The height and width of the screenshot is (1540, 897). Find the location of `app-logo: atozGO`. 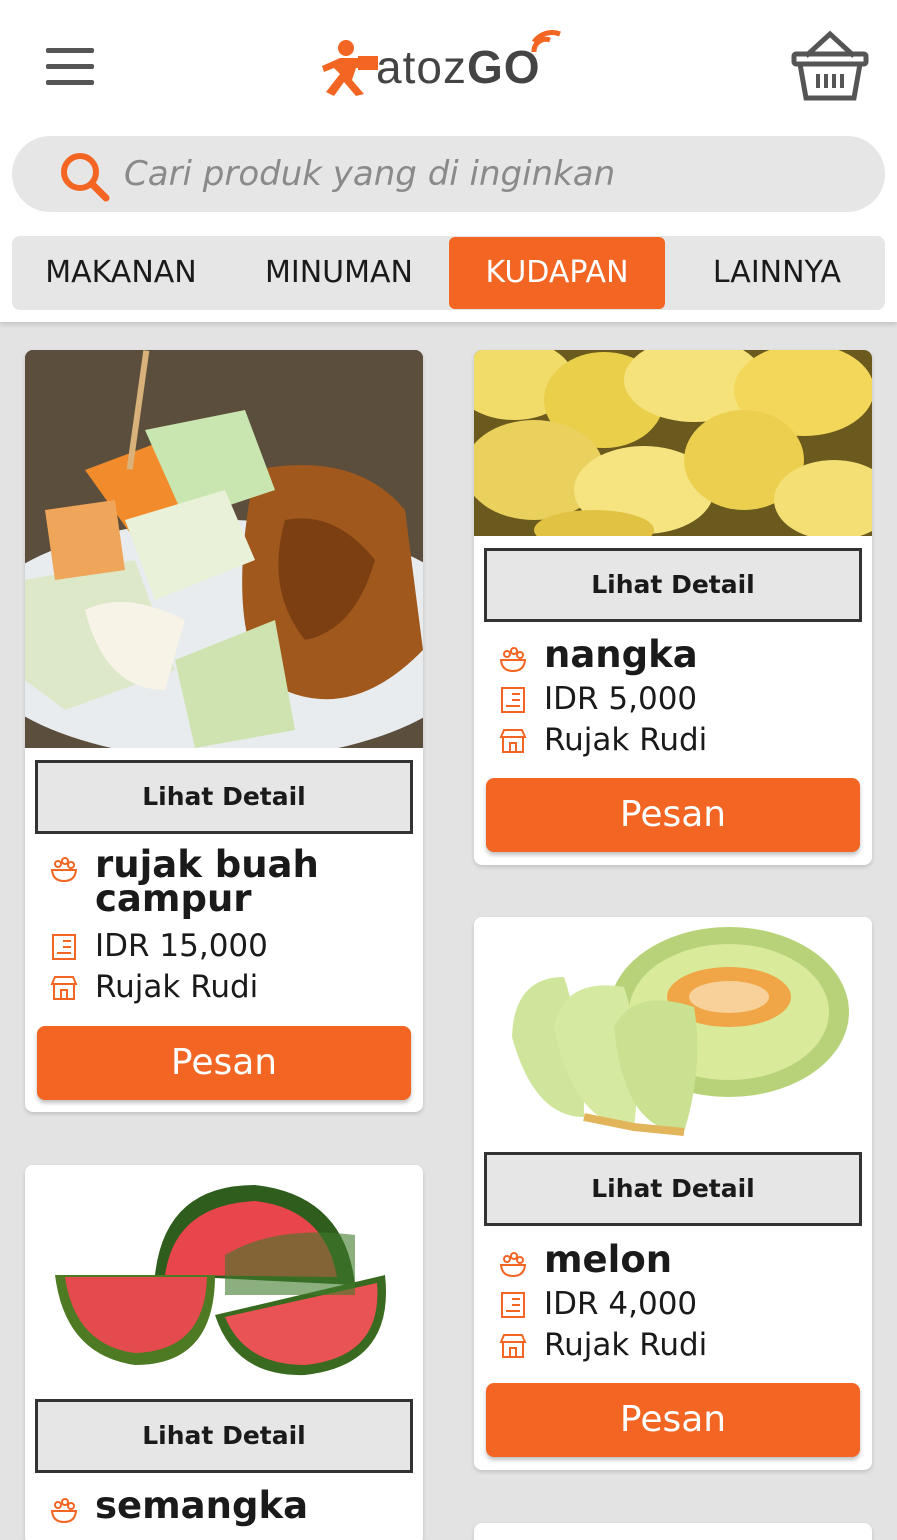

app-logo: atozGO is located at coordinates (450, 63).